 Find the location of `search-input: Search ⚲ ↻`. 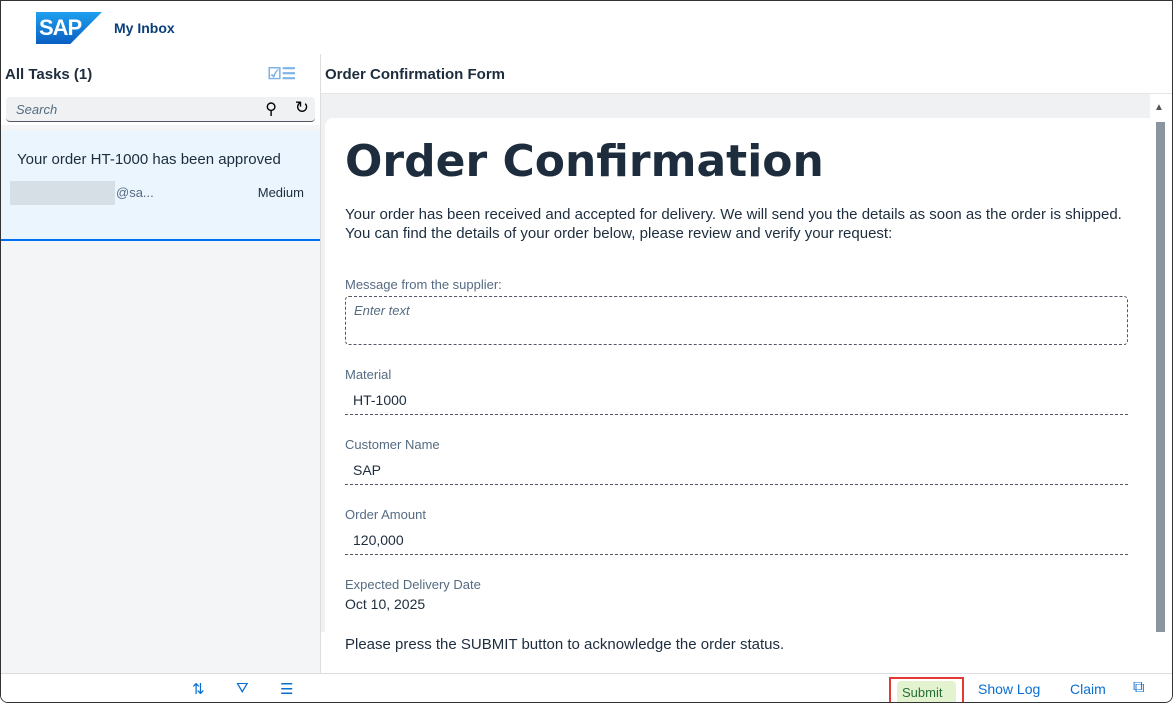

search-input: Search ⚲ ↻ is located at coordinates (160, 109).